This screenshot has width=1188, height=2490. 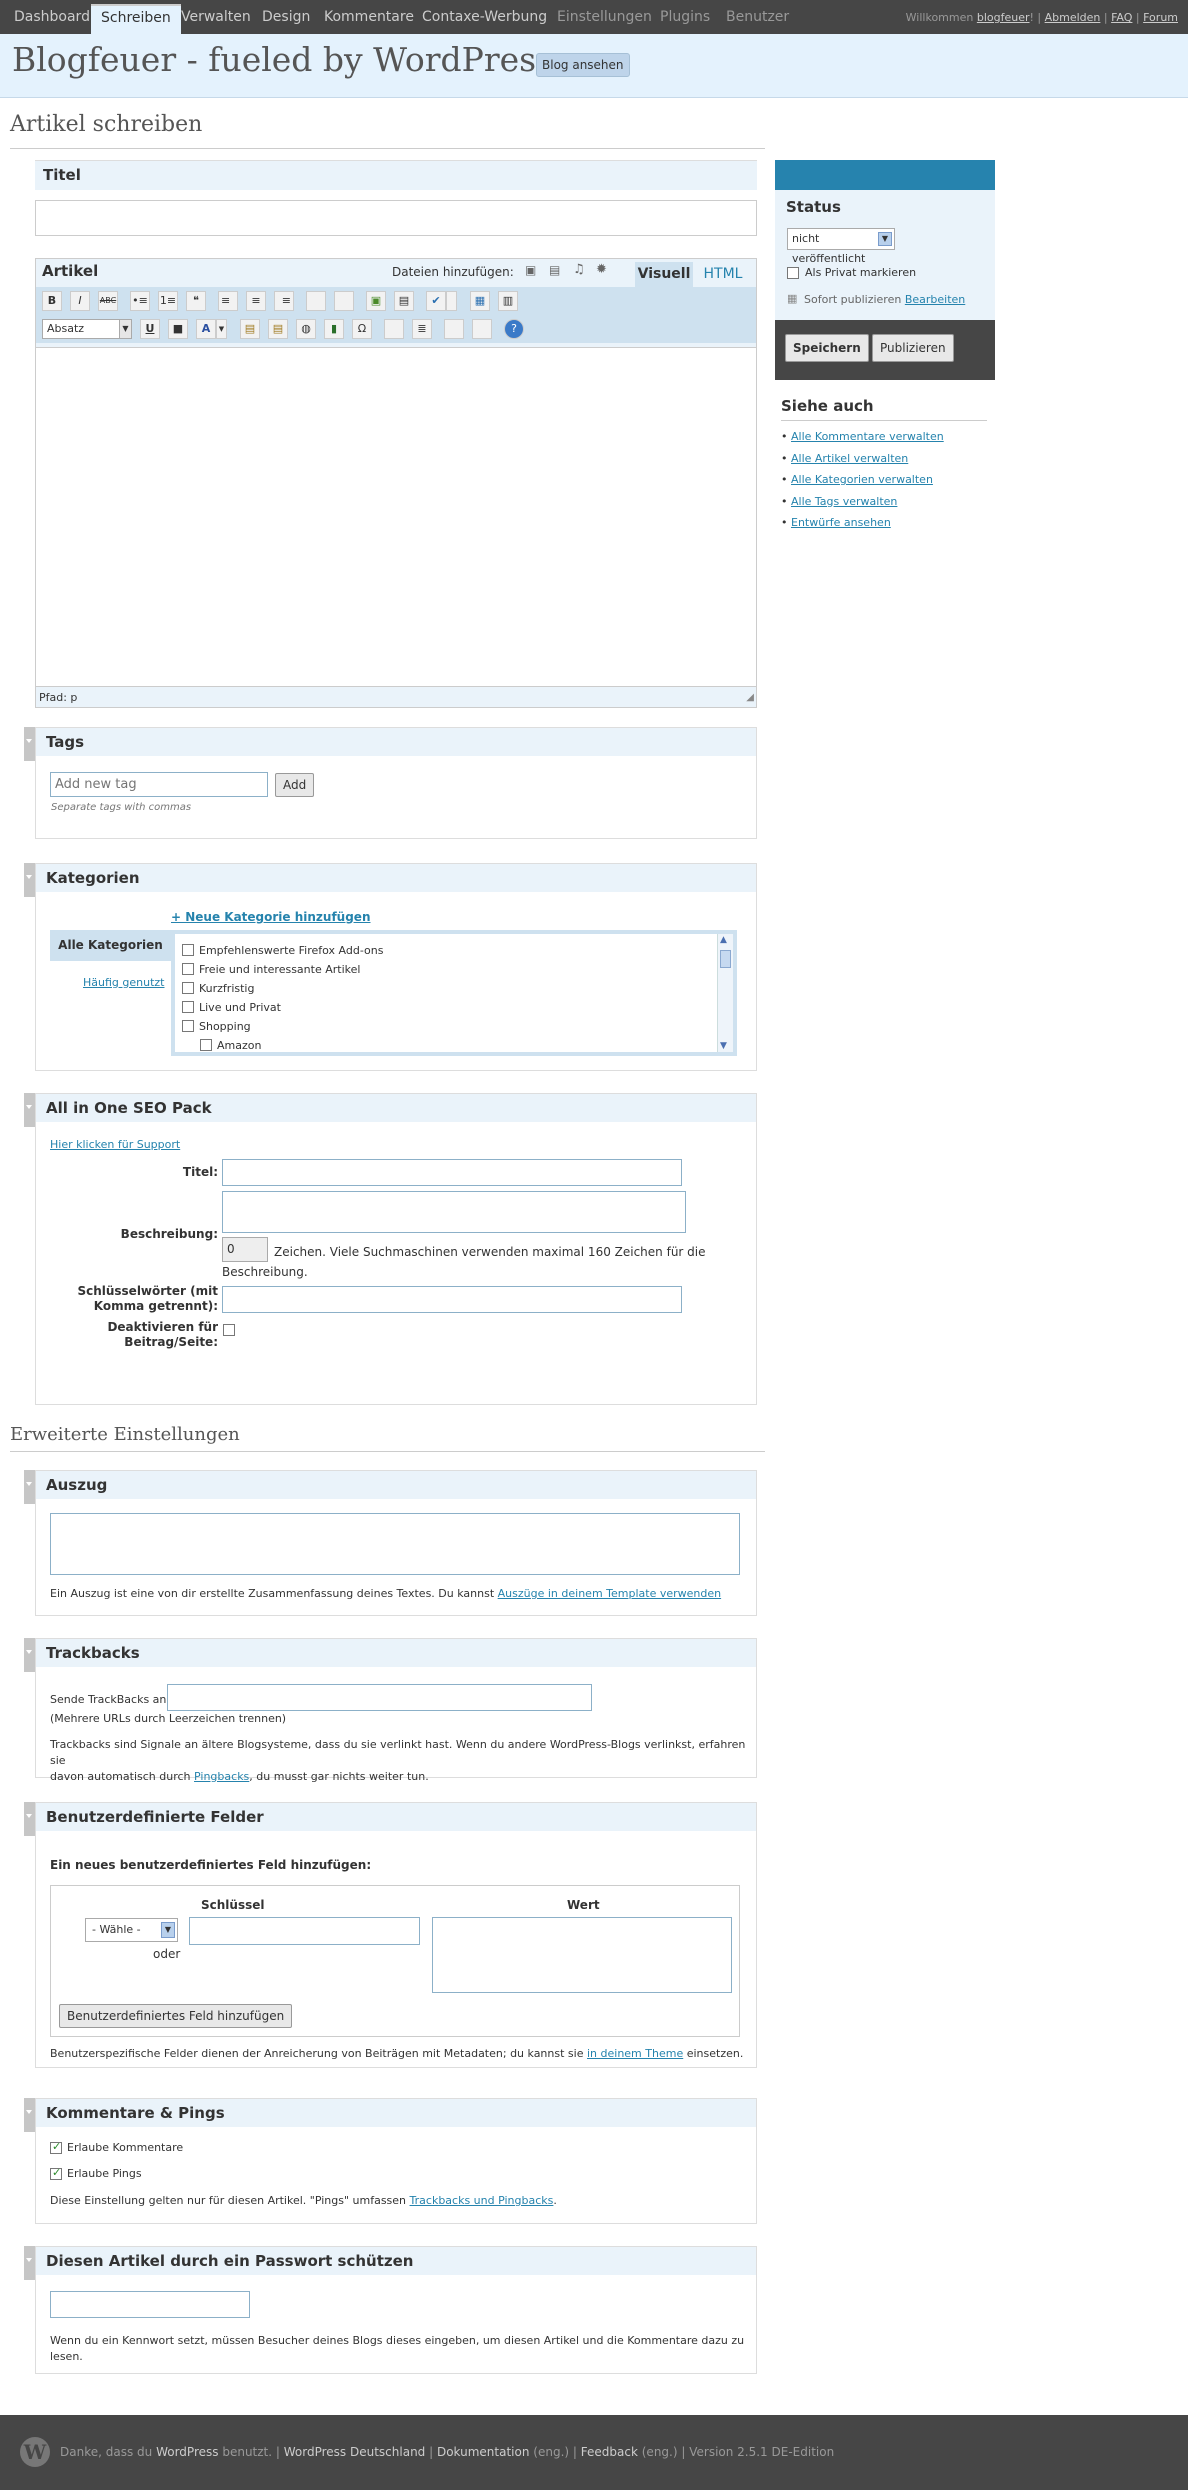 What do you see at coordinates (29, 1487) in the screenshot?
I see `excerpt-toggle-handle` at bounding box center [29, 1487].